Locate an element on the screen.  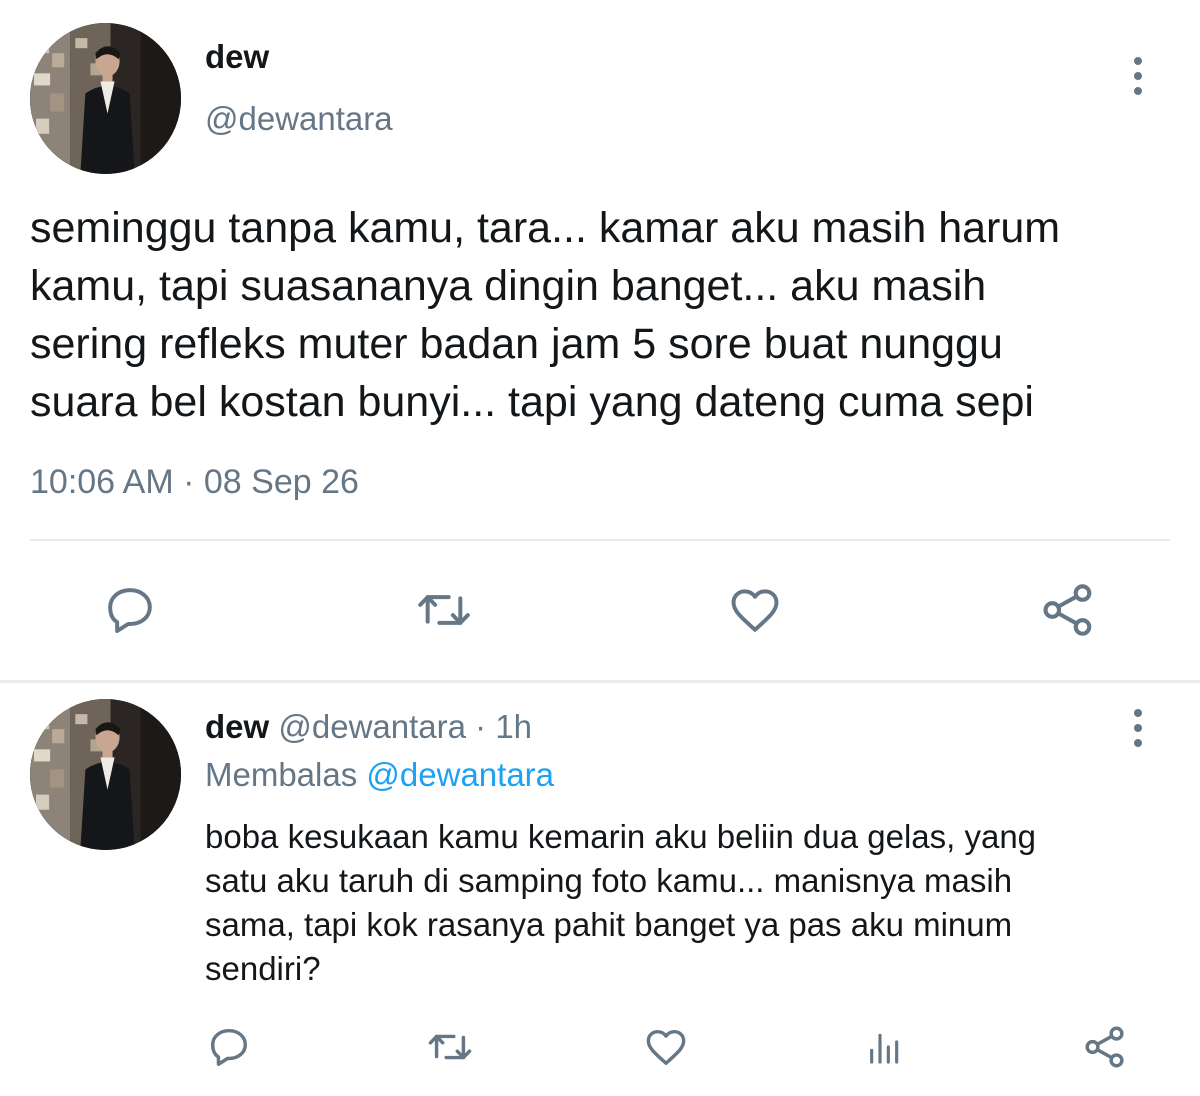
analytics-icon is located at coordinates (885, 1047).